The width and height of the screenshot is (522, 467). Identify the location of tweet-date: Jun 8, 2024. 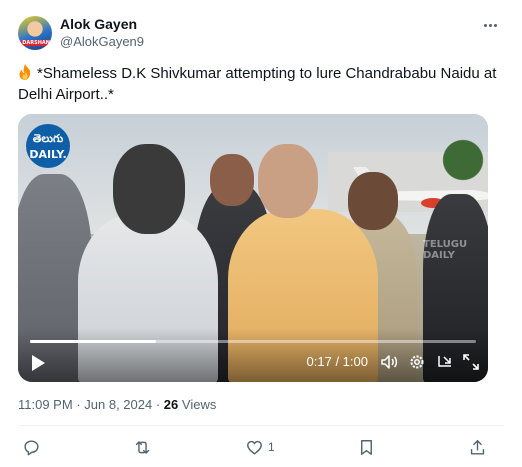
(118, 404).